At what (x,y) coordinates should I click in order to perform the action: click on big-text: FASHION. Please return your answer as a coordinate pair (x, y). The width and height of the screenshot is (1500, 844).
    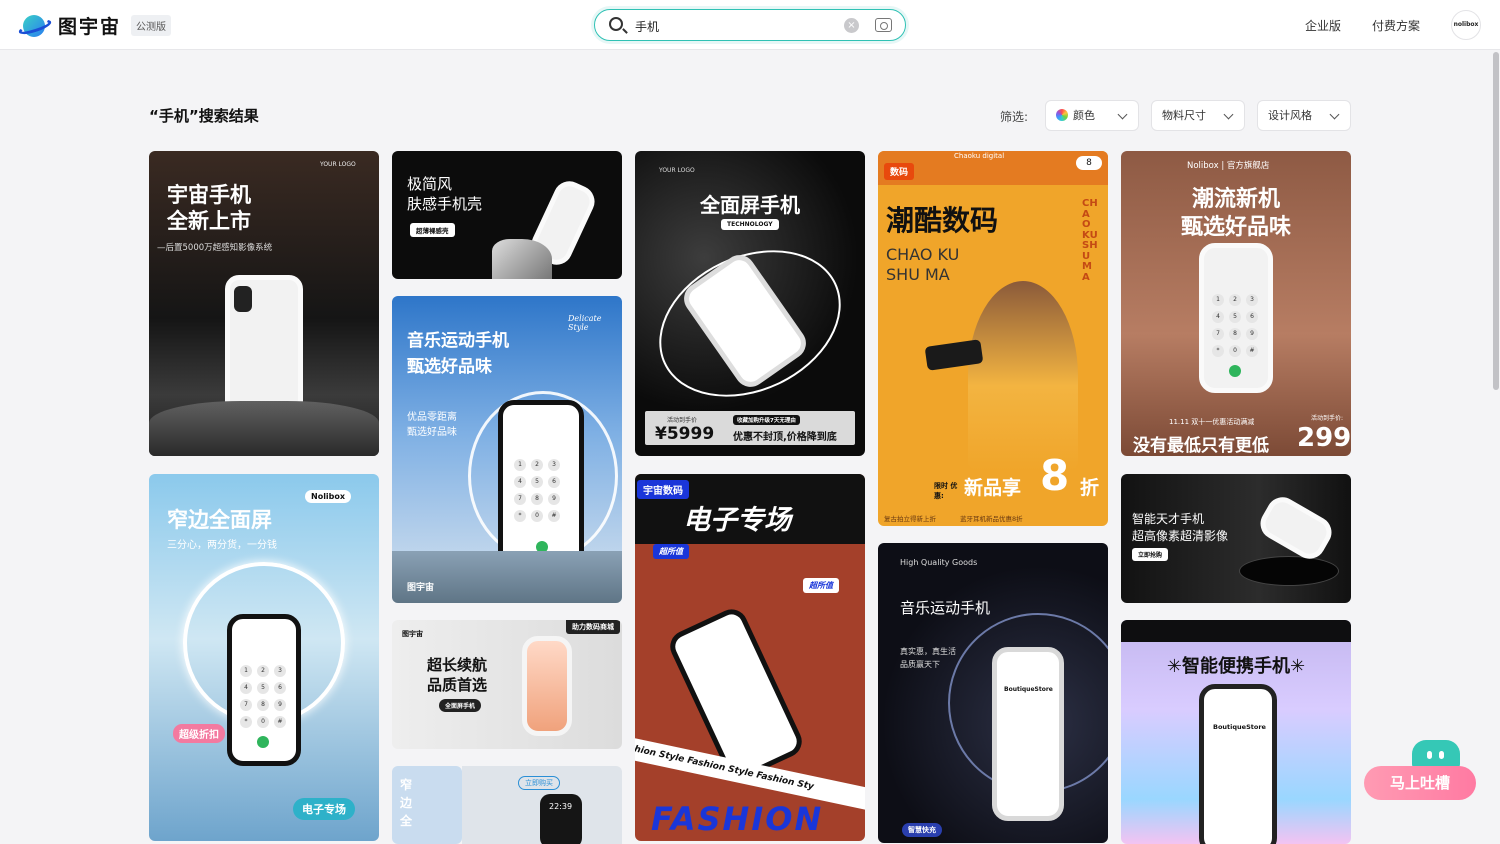
    Looking at the image, I should click on (737, 819).